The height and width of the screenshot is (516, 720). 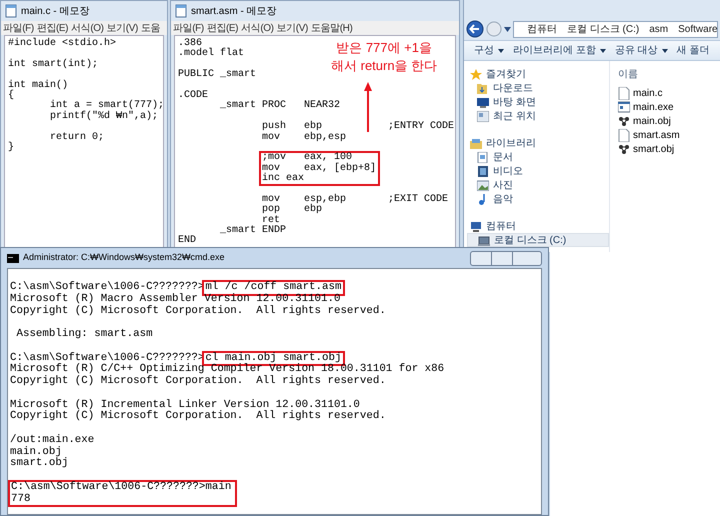 I want to click on caret-icon, so click(x=507, y=29).